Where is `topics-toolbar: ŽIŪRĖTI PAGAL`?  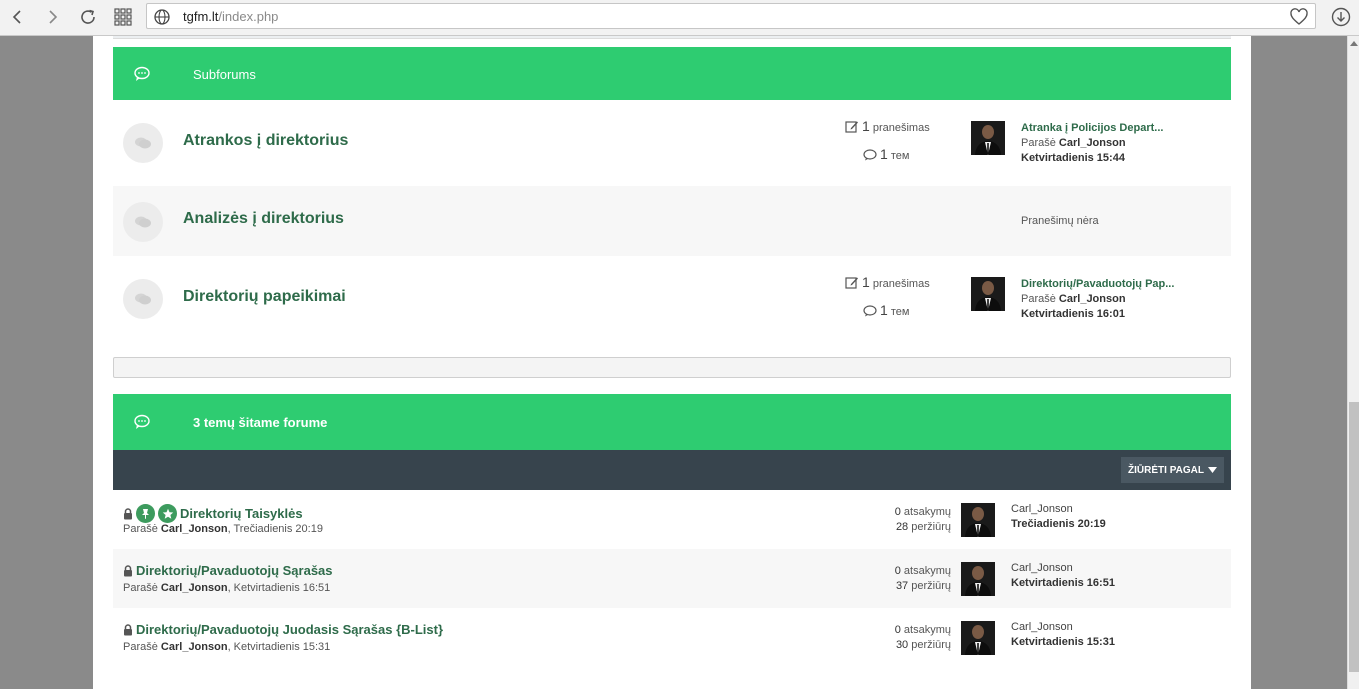
topics-toolbar: ŽIŪRĖTI PAGAL is located at coordinates (672, 470).